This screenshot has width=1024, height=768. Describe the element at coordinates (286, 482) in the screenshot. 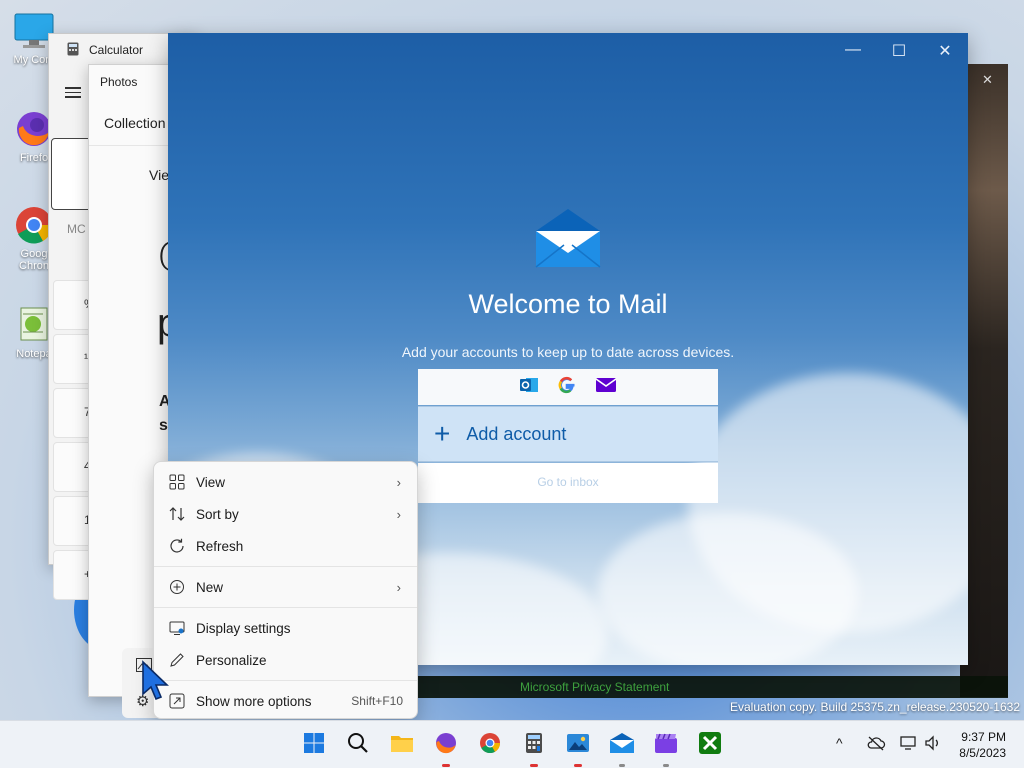

I see `menu-item-view: View ›` at that location.